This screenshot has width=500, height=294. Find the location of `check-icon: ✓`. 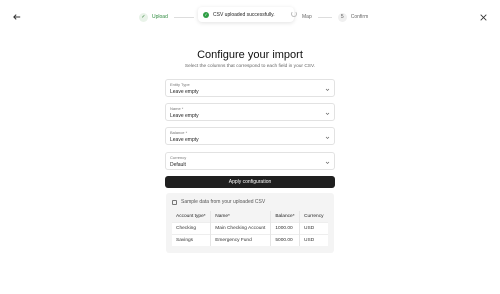

check-icon: ✓ is located at coordinates (143, 17).